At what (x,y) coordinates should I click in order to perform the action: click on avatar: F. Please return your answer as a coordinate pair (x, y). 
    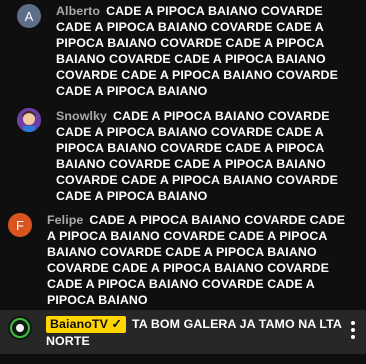
    Looking at the image, I should click on (20, 225).